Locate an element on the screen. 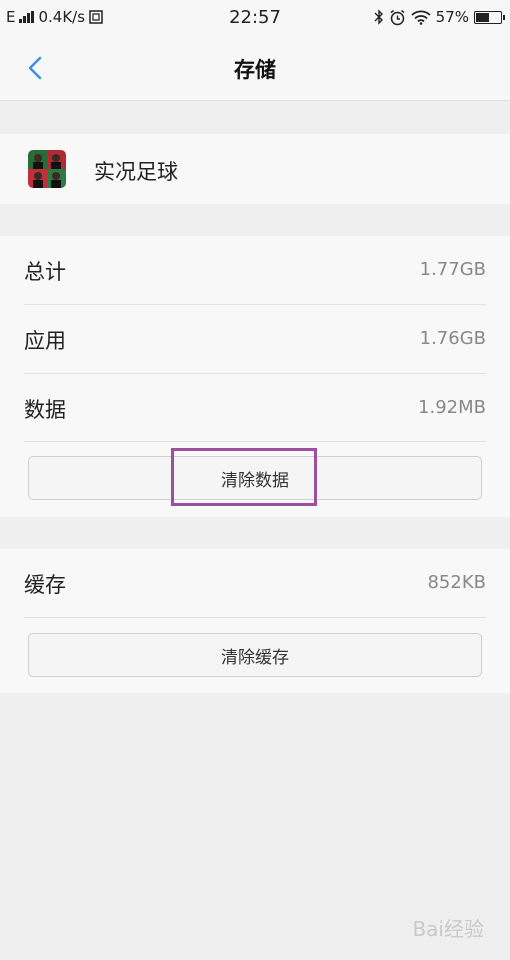 The width and height of the screenshot is (510, 960). status-right: 57% is located at coordinates (439, 17).